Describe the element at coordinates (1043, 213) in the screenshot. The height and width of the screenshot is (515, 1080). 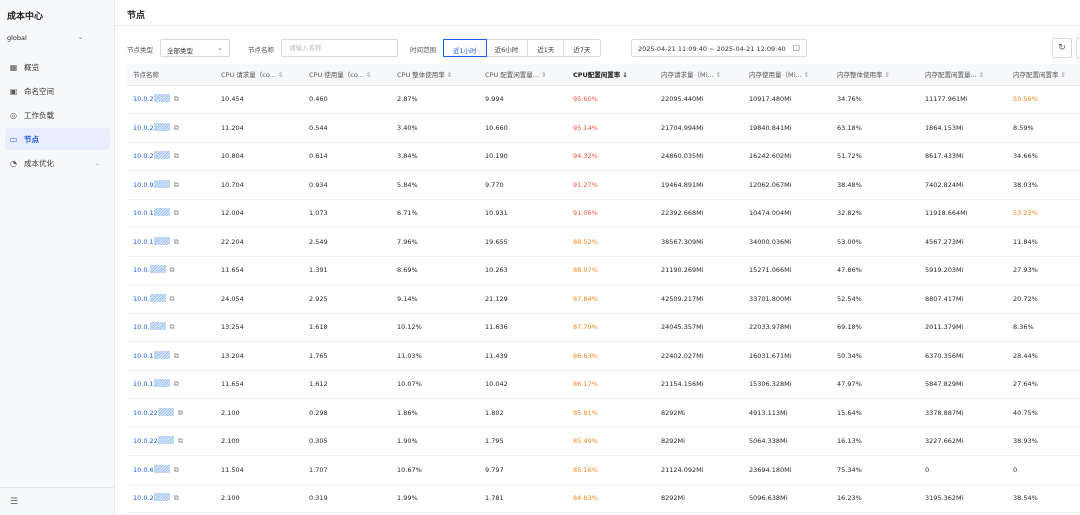
I see `cell-mem-idle-rate: 53.23%` at that location.